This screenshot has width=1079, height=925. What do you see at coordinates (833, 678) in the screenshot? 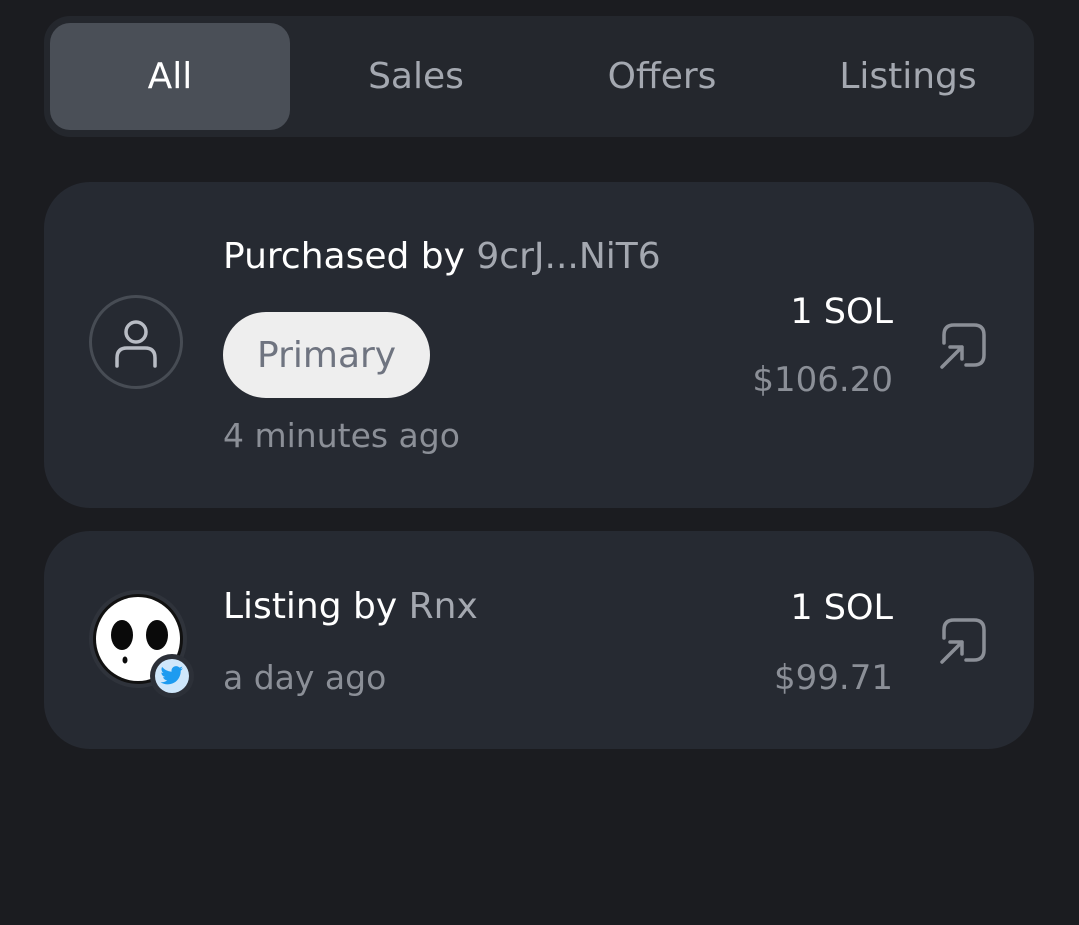
I see `usd-price: $99.71` at bounding box center [833, 678].